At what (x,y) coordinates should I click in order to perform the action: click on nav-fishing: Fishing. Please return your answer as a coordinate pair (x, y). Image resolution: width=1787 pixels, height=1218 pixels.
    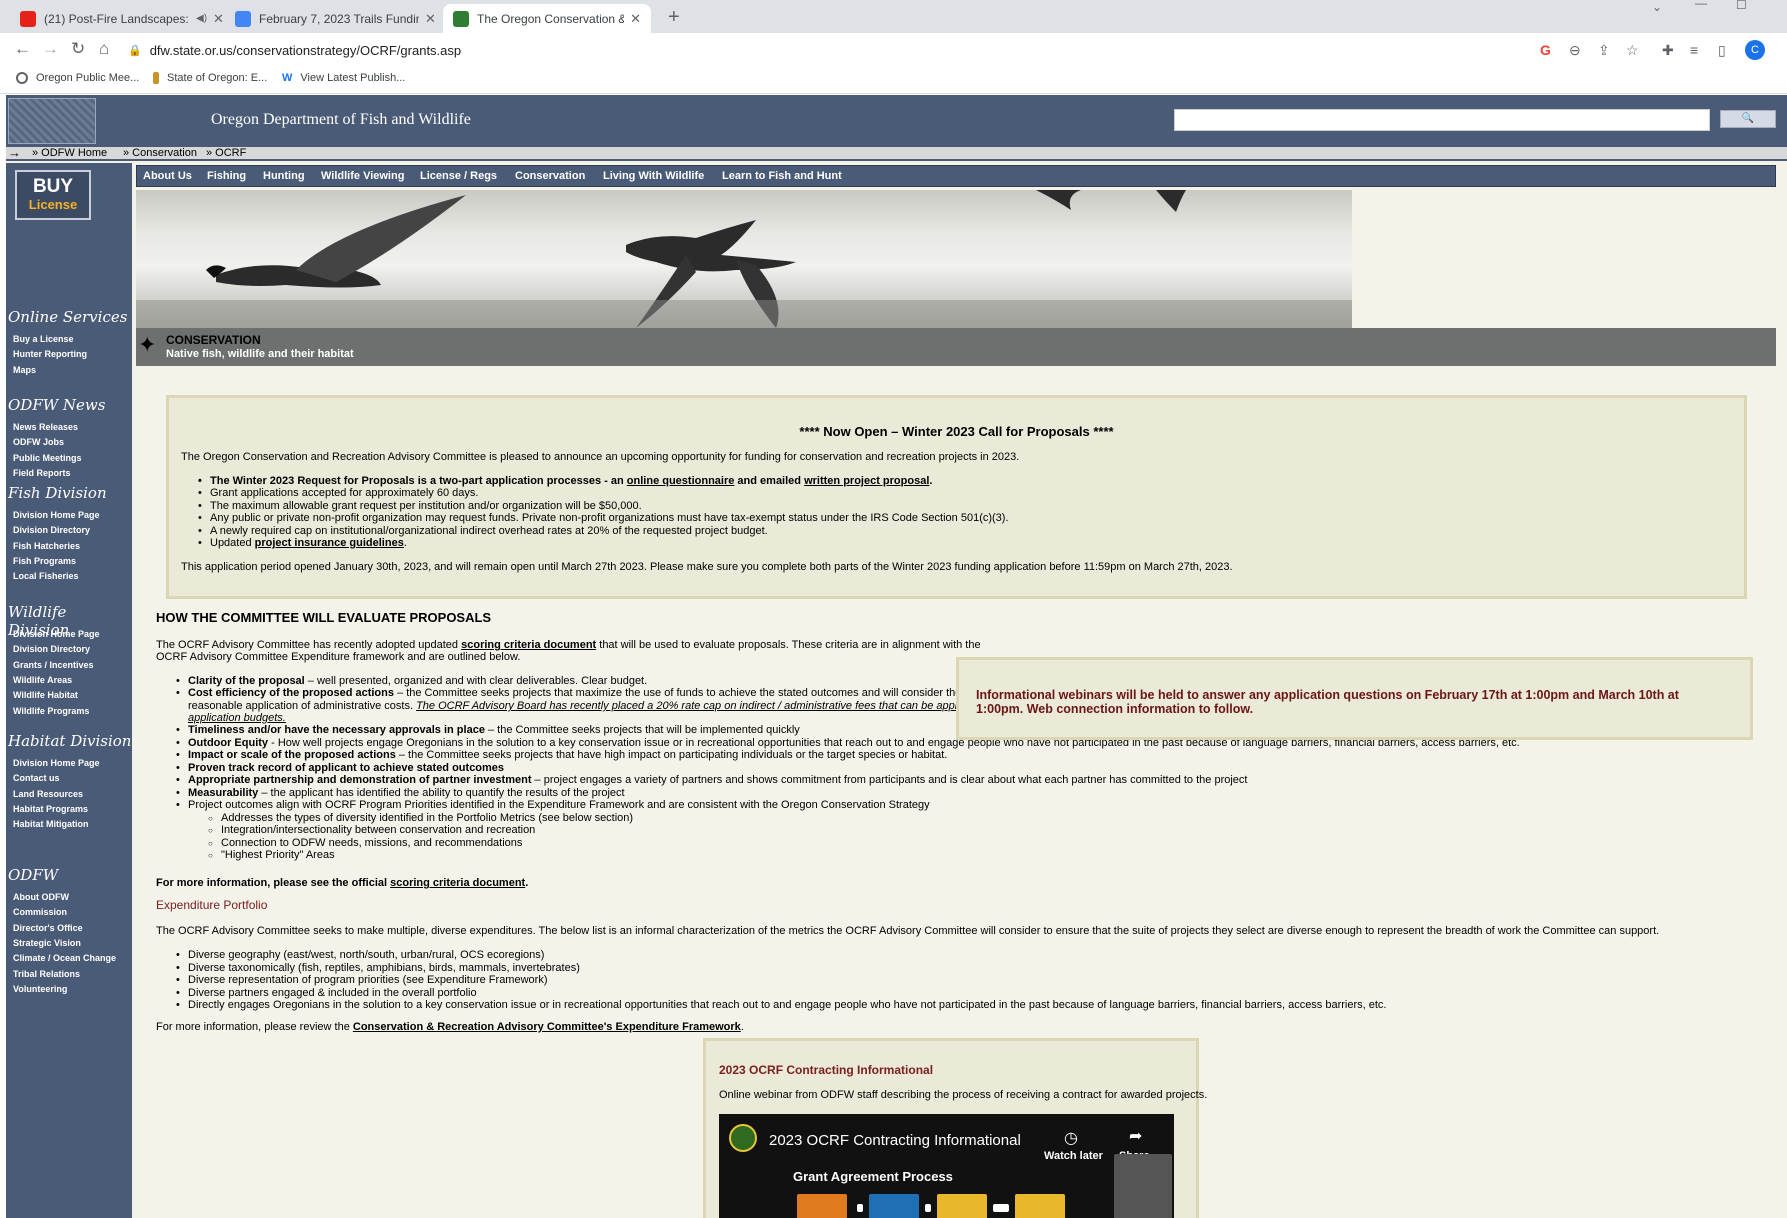
    Looking at the image, I should click on (226, 176).